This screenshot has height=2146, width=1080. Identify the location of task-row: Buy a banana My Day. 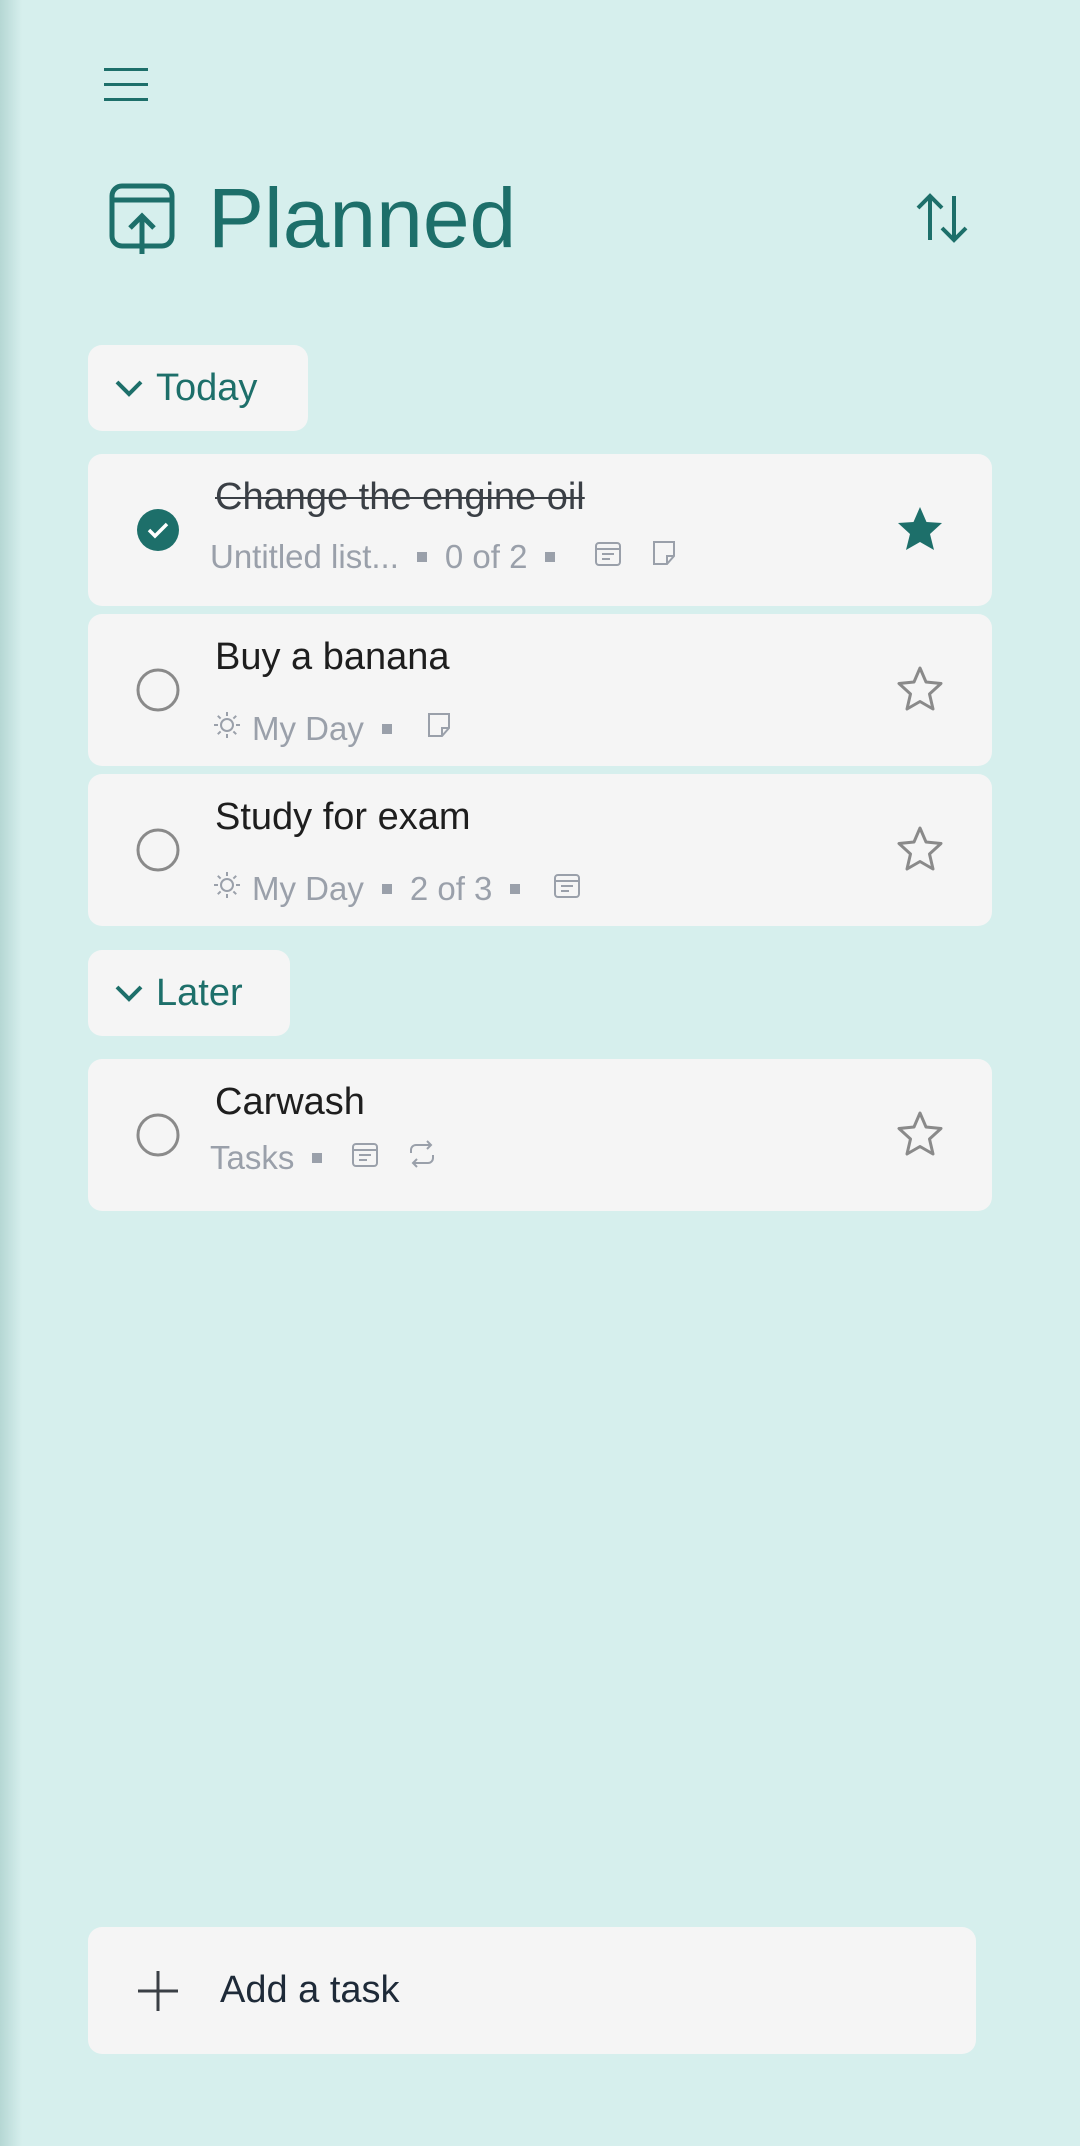
(540, 690).